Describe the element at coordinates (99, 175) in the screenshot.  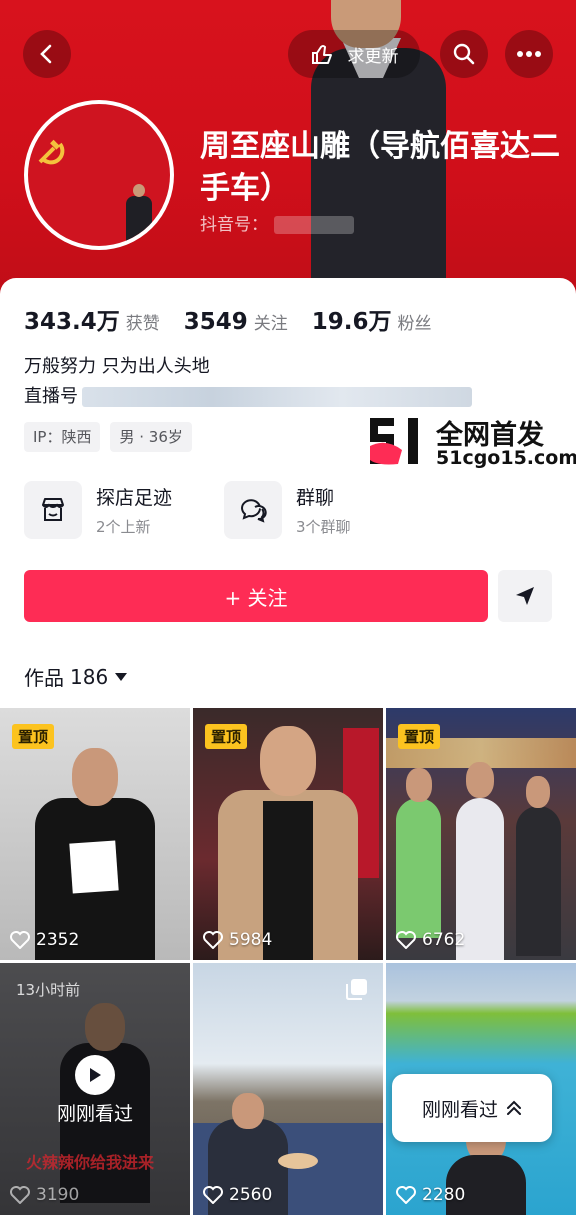
I see `avatar` at that location.